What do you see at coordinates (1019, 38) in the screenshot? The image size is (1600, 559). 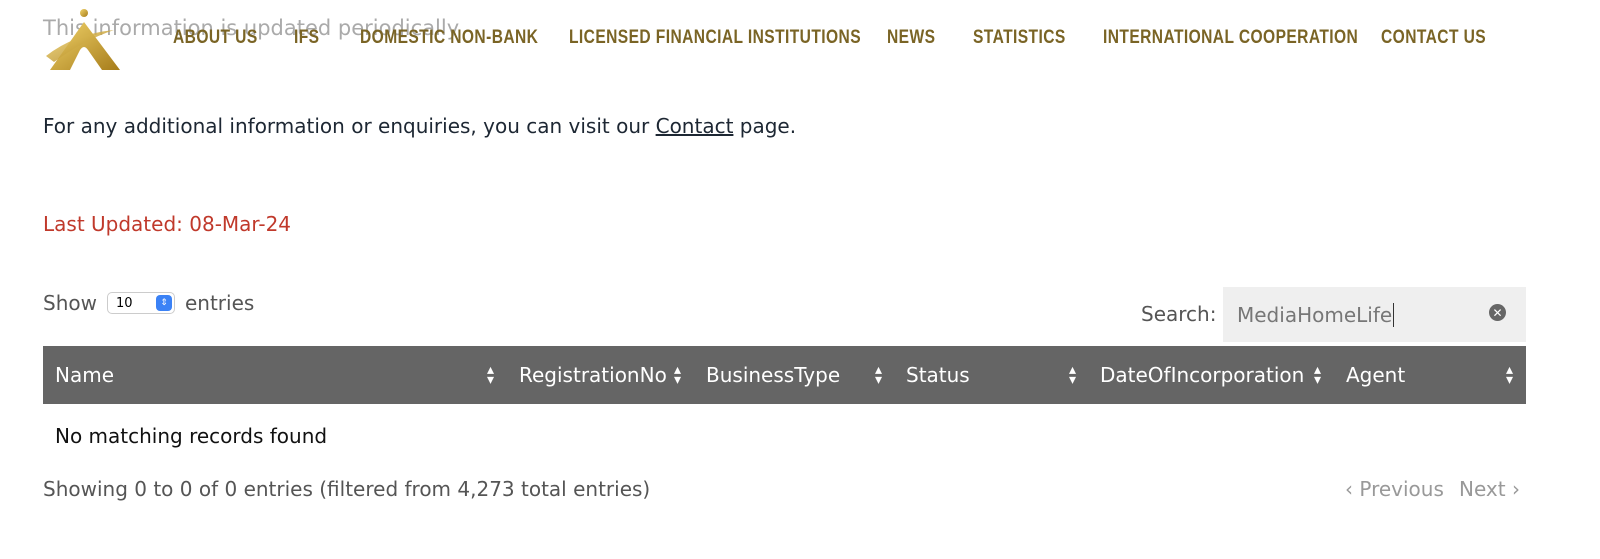 I see `nav-statistics: STATISTICS` at bounding box center [1019, 38].